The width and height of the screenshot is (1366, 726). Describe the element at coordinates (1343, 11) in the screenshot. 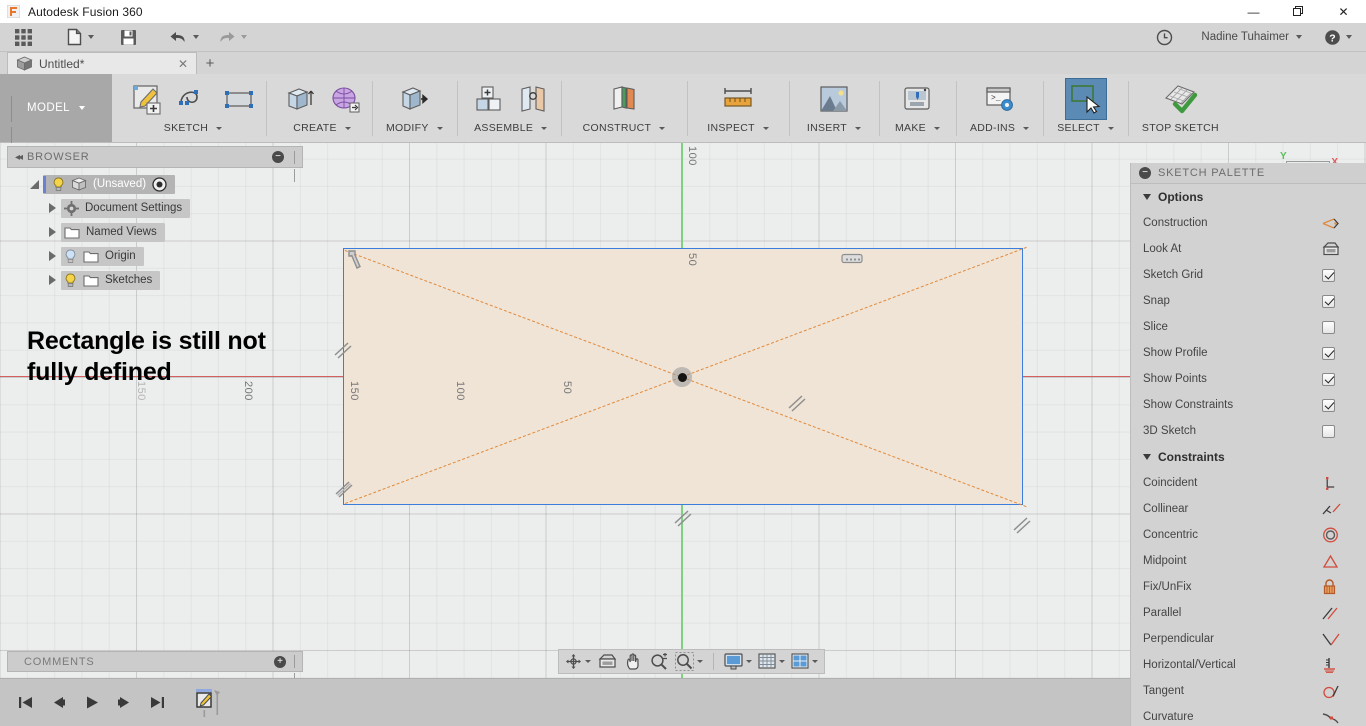

I see `close-button: ✕` at that location.